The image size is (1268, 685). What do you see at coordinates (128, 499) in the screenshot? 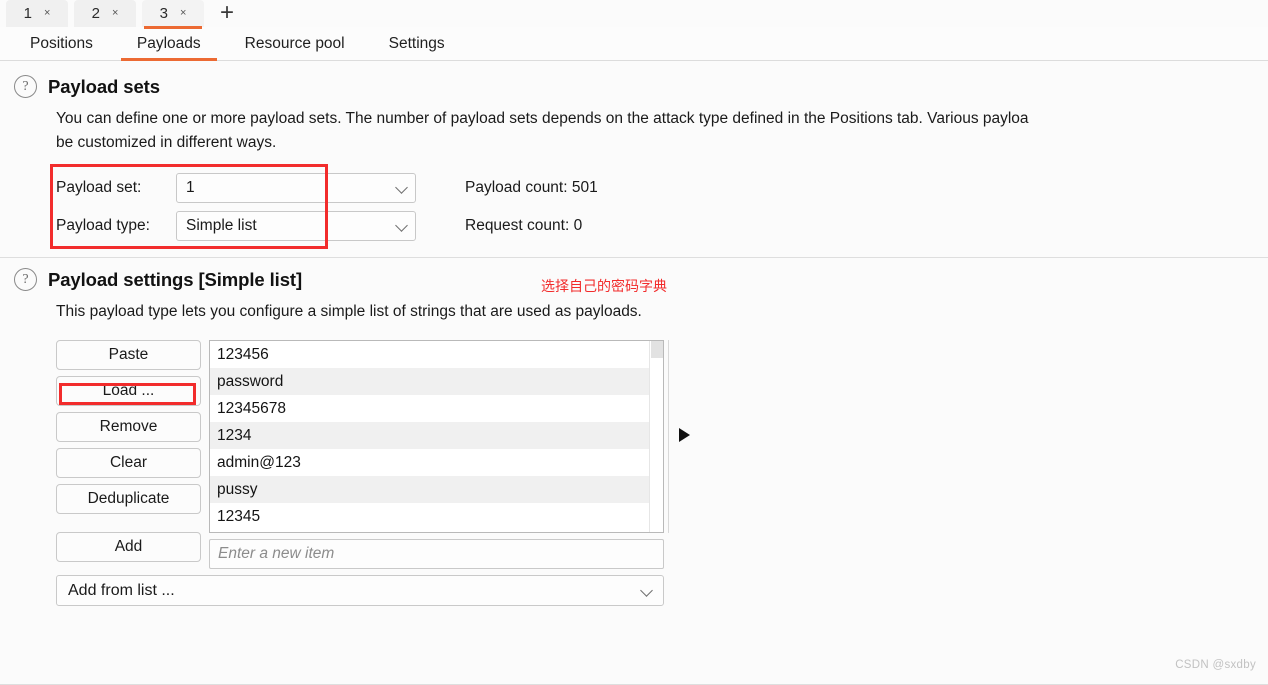
I see `deduplicate-button: Deduplicate` at bounding box center [128, 499].